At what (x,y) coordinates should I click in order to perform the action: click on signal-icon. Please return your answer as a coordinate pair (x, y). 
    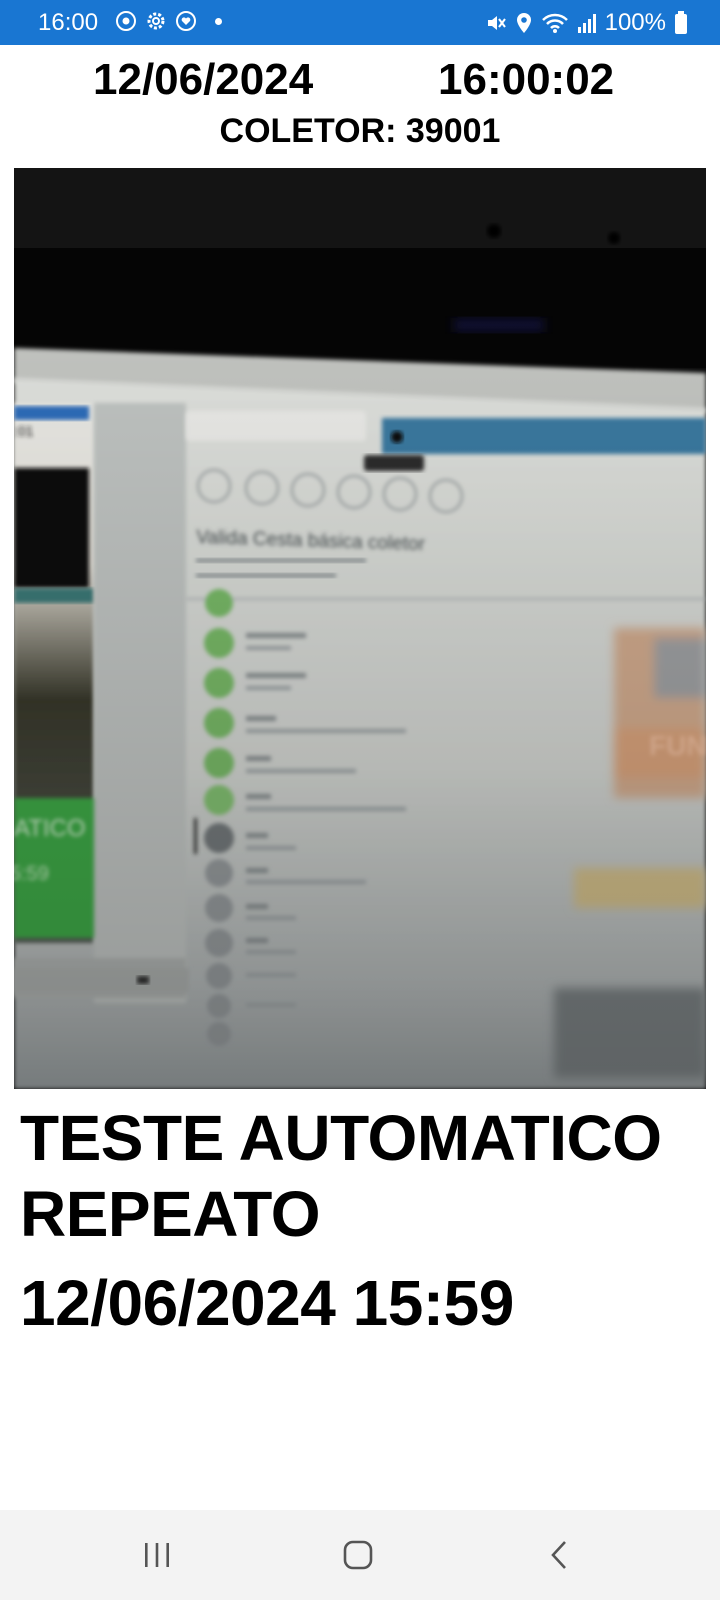
    Looking at the image, I should click on (586, 23).